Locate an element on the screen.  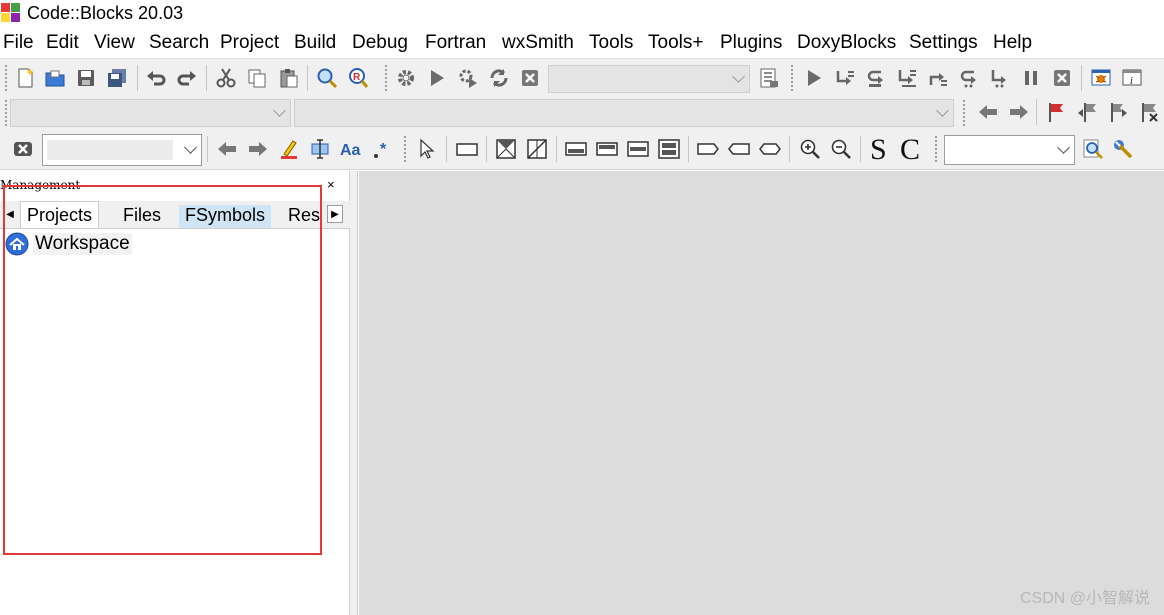
align-fill-button is located at coordinates (669, 149).